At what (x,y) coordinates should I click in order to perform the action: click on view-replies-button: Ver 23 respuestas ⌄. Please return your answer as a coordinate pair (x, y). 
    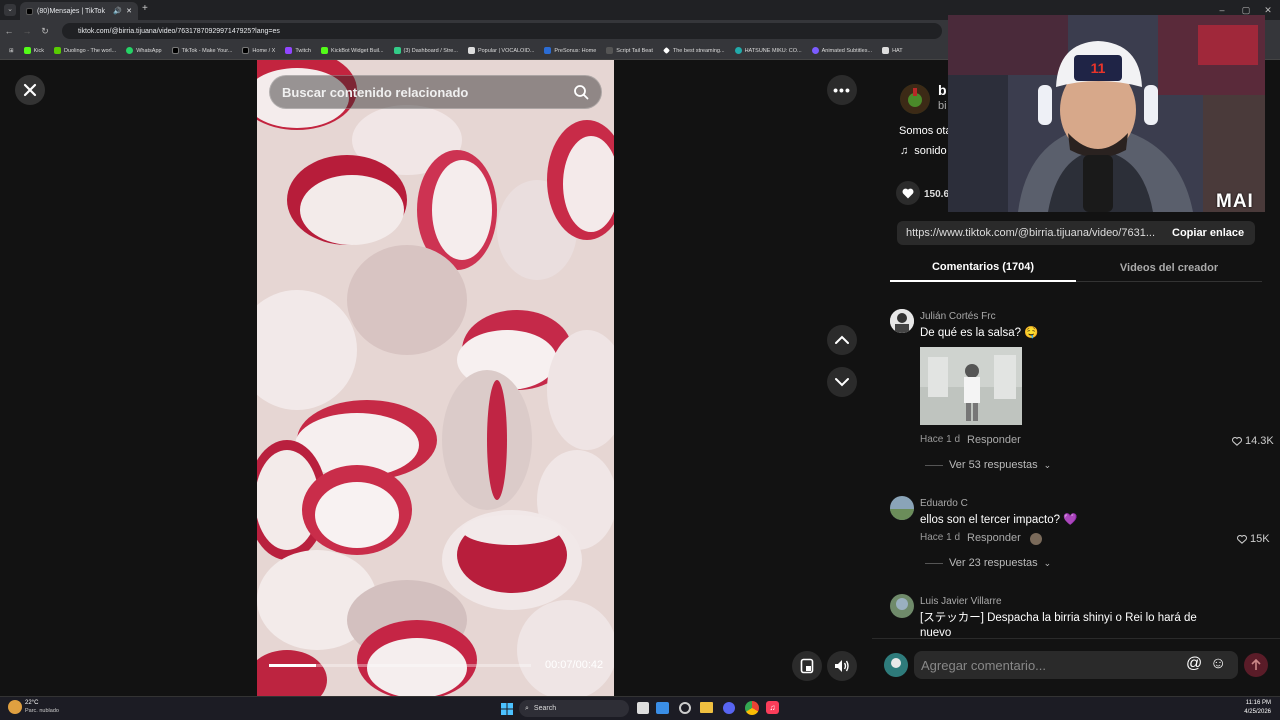
    Looking at the image, I should click on (988, 563).